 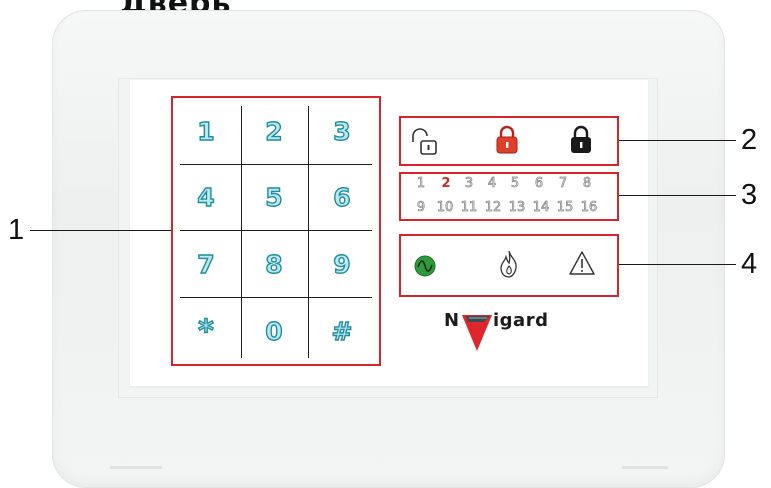 I want to click on zone-indicator: 12, so click(x=493, y=208).